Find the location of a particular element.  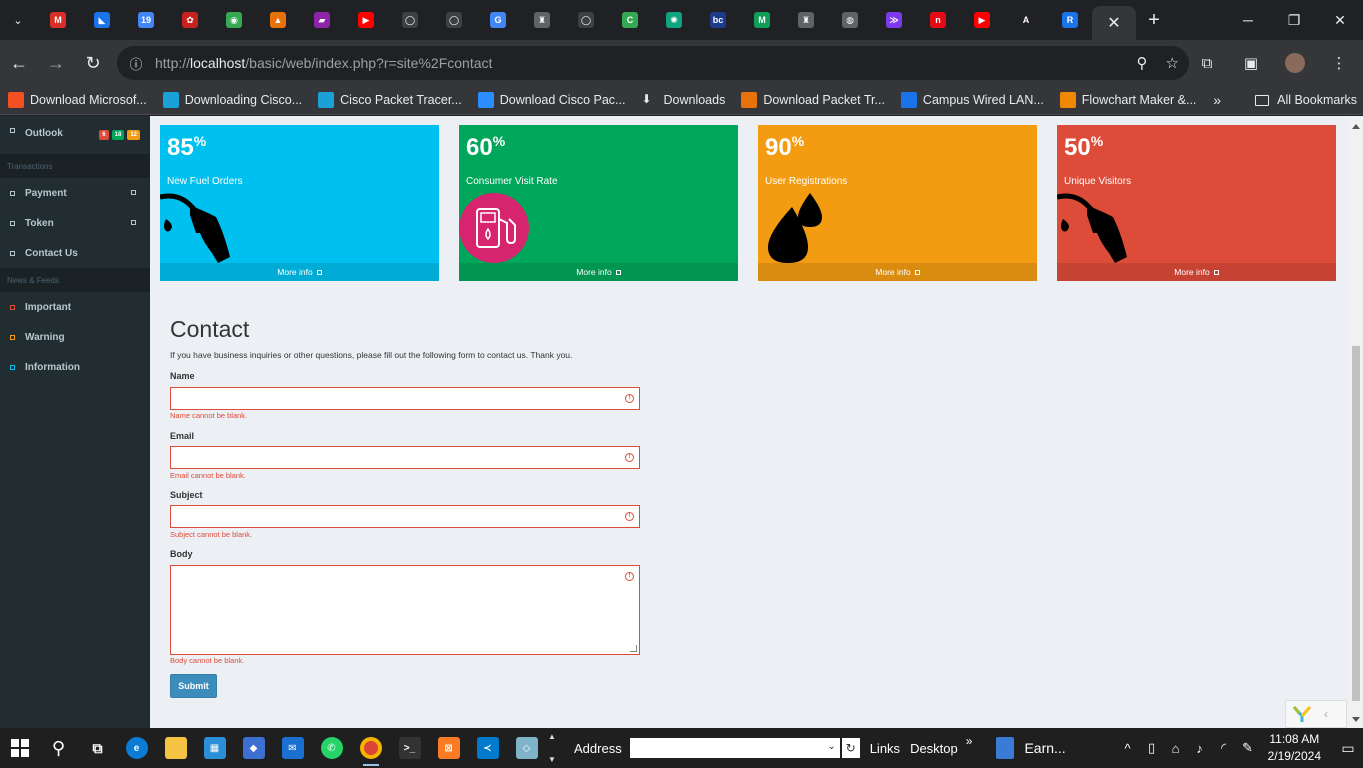

app-tab-6: ♜ is located at coordinates (542, 20).